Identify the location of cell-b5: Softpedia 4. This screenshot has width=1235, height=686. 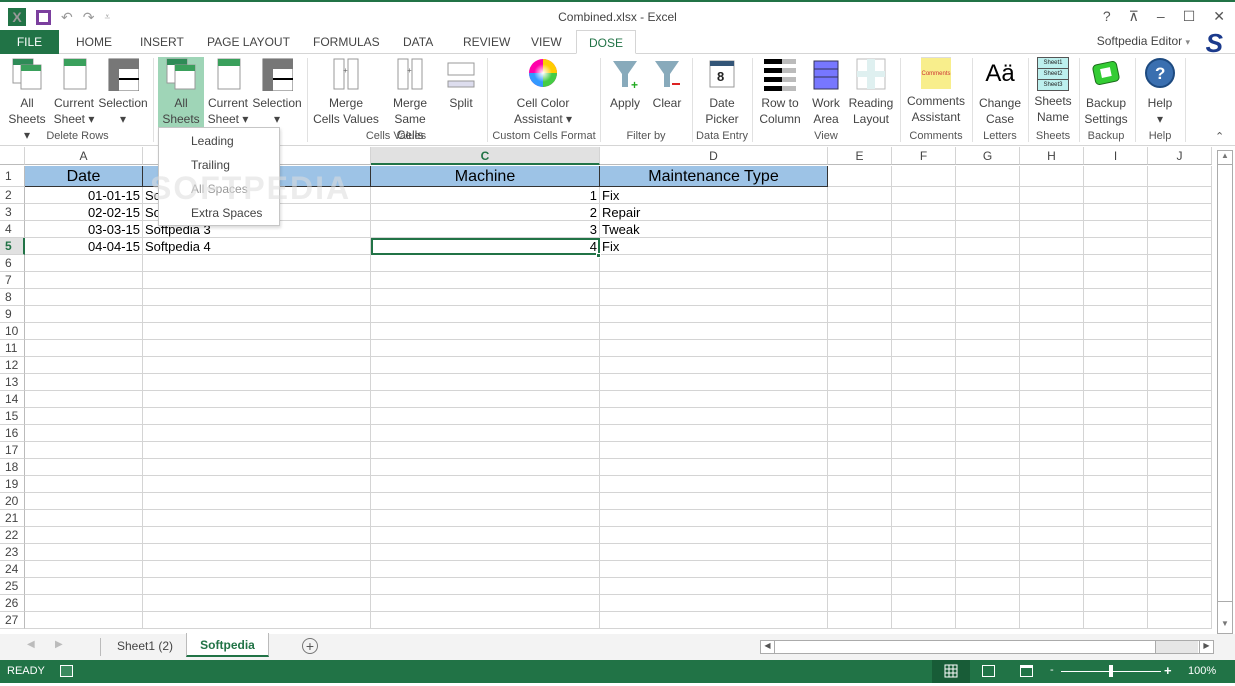
(257, 246).